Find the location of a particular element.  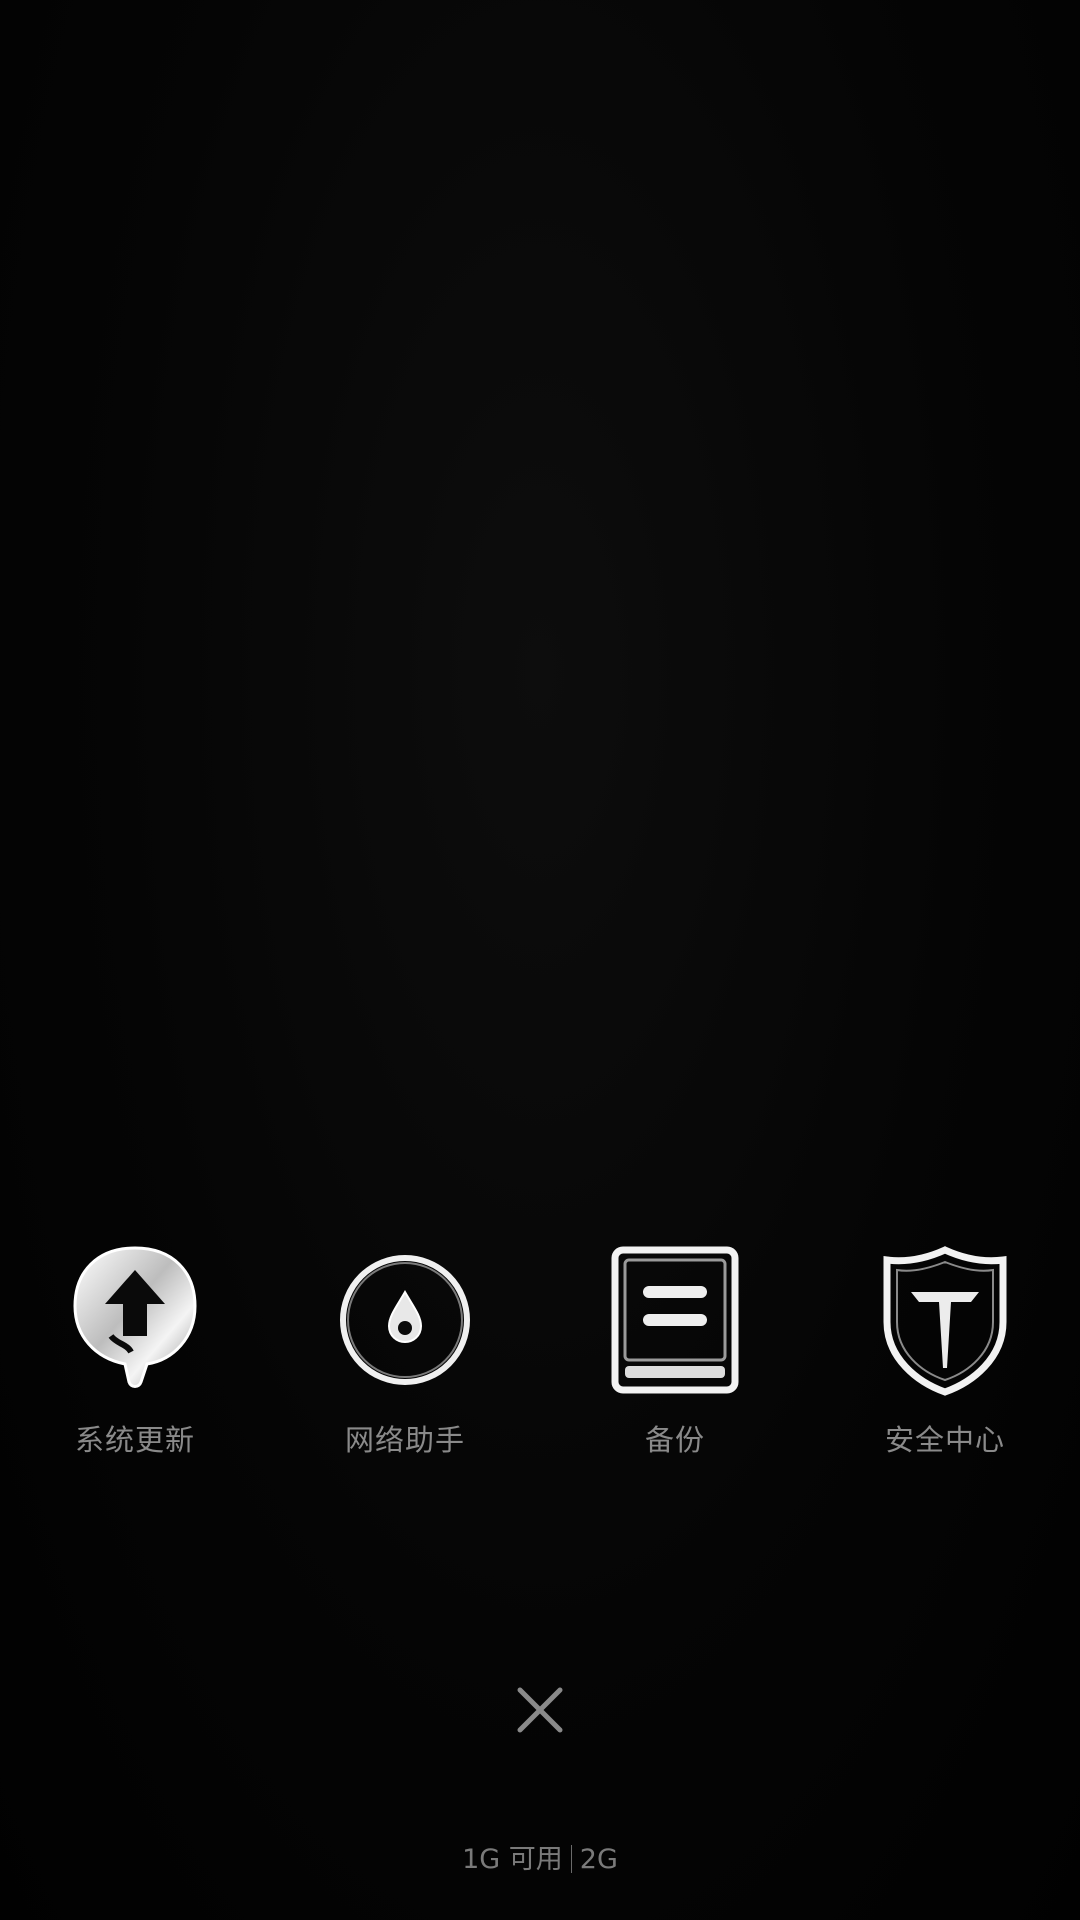

app-label-system-update: 系统更新 is located at coordinates (134, 1440).